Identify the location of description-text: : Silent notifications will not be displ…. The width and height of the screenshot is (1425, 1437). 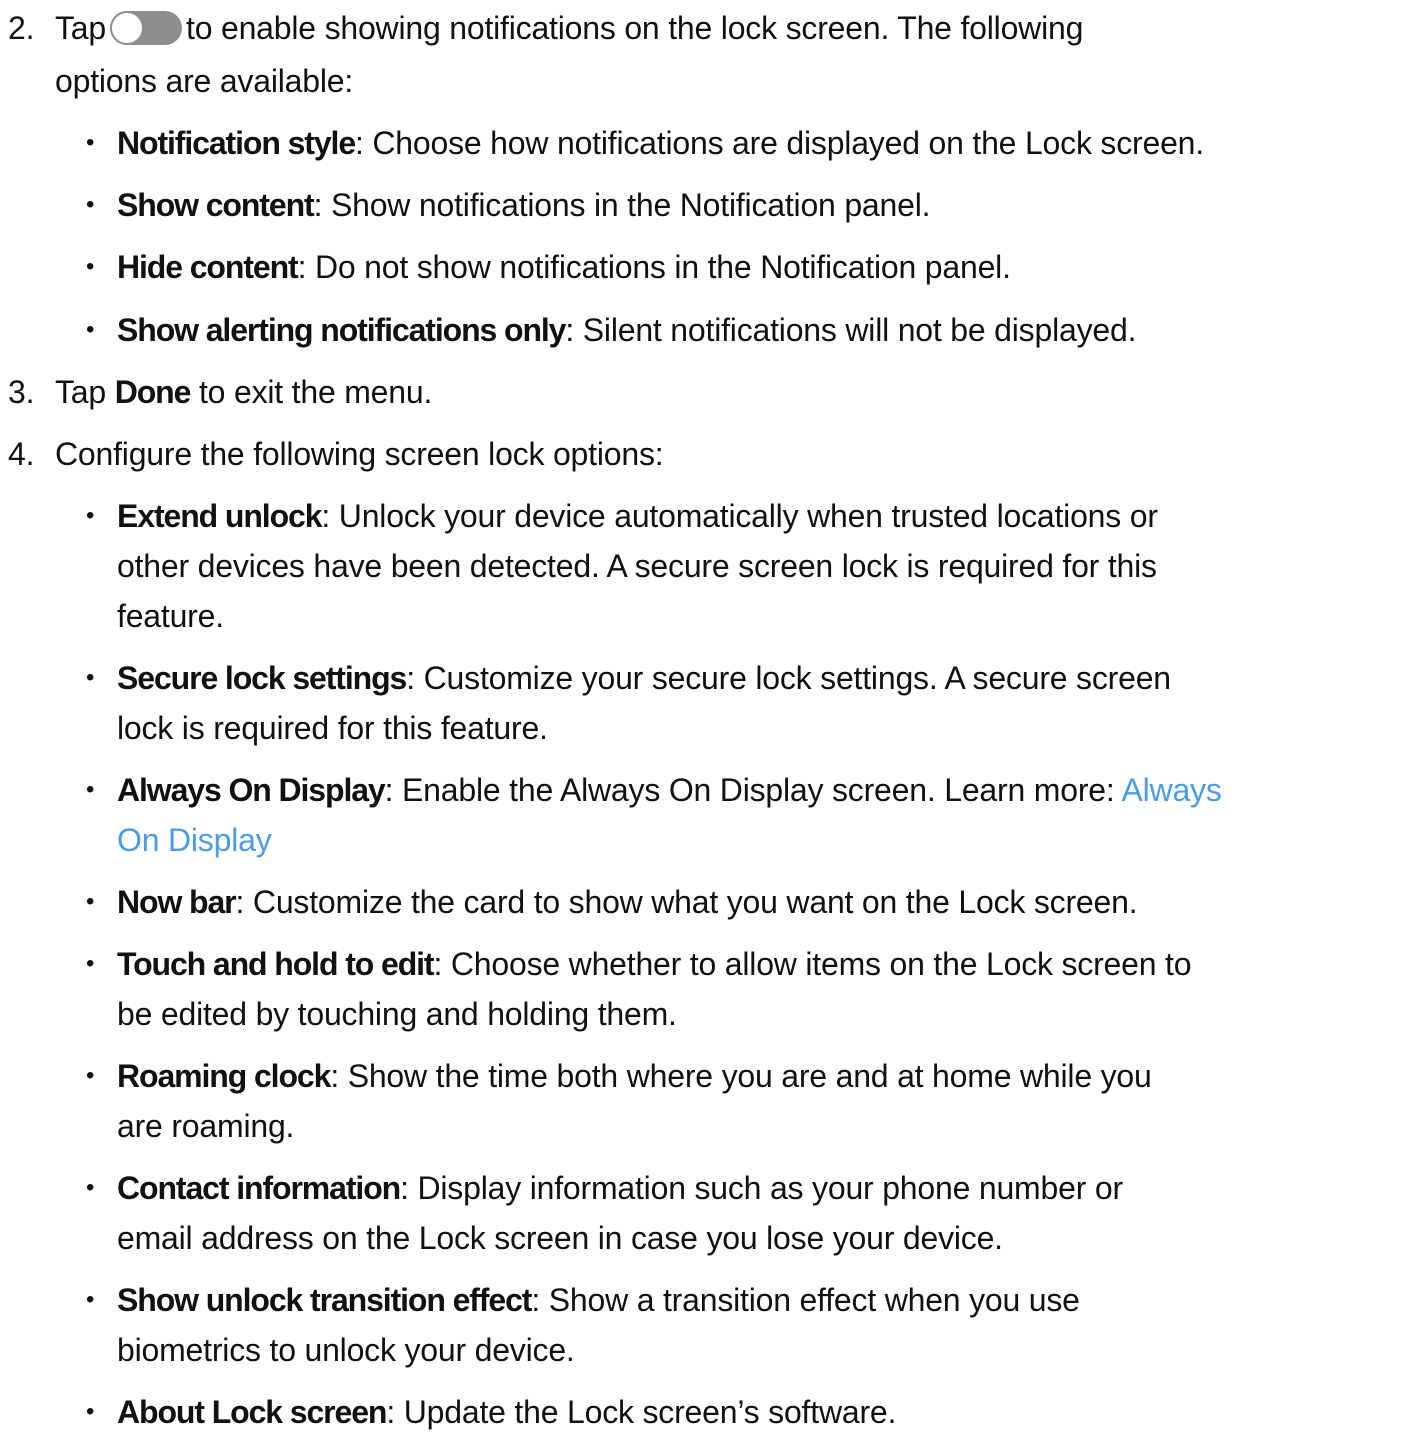
(851, 330).